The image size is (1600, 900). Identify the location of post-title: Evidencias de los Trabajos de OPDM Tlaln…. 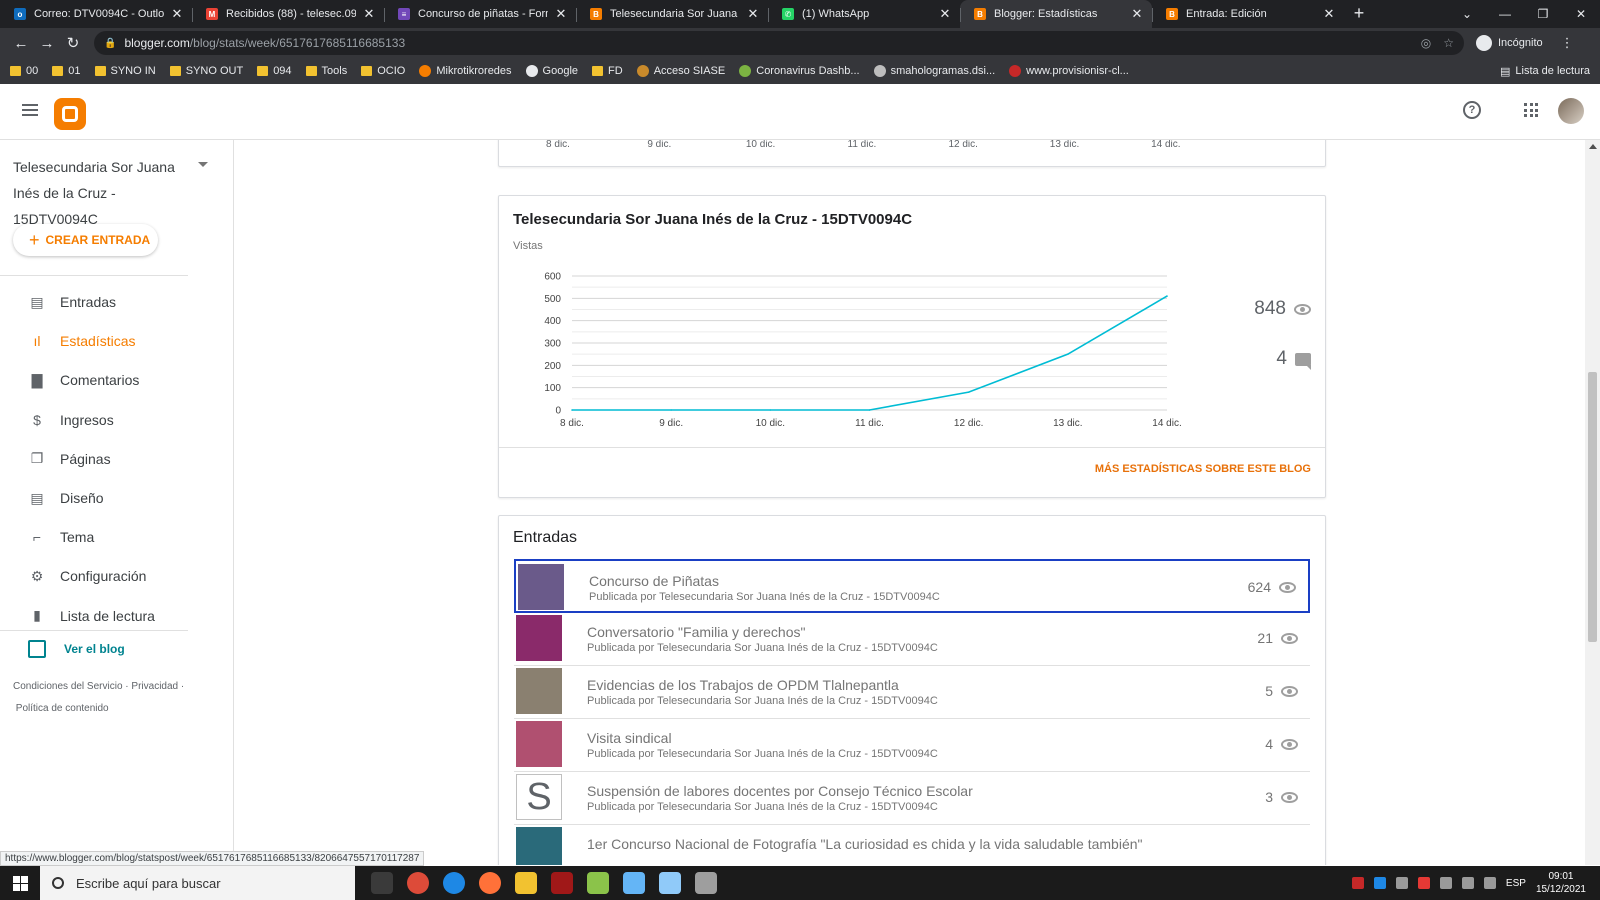
(743, 685).